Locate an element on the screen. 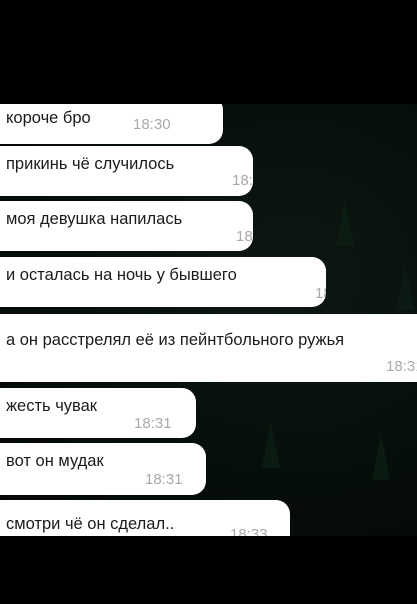  message-bubble: моя девушка напилась 18:30 is located at coordinates (126, 226).